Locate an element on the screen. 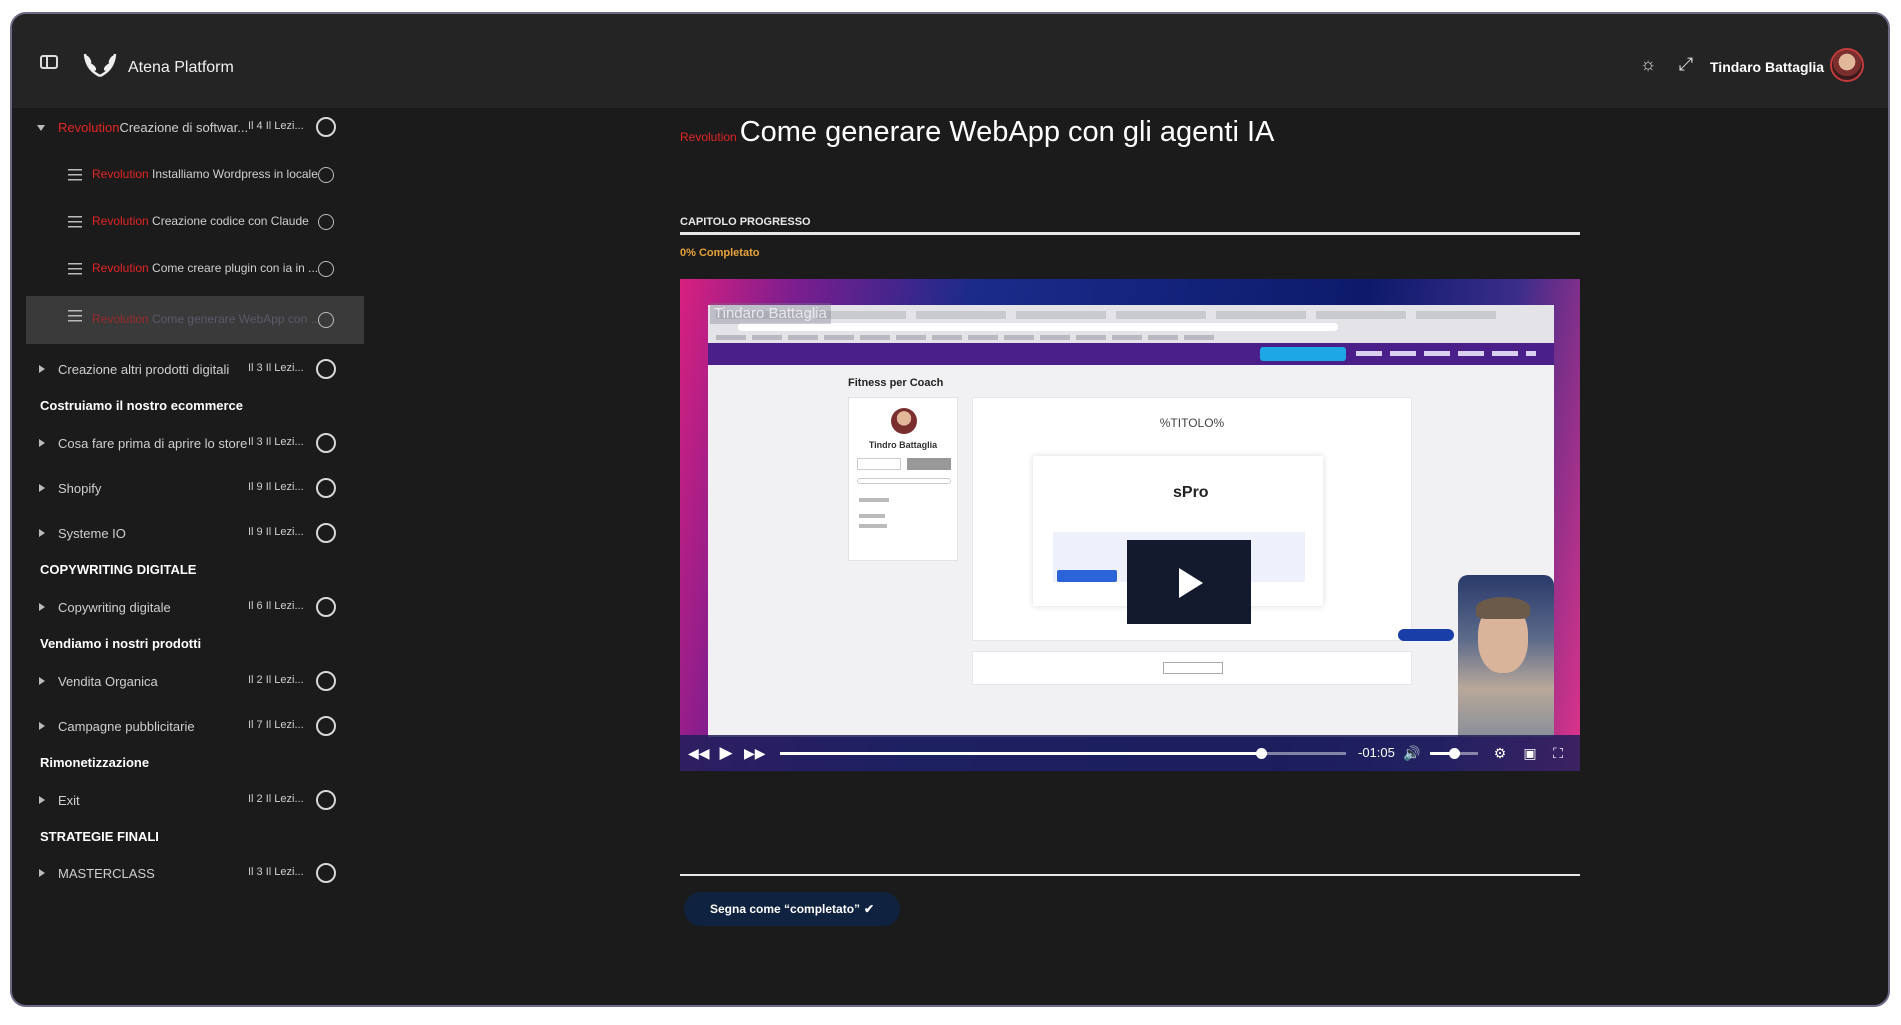 Image resolution: width=1901 pixels, height=1025 pixels. module-title: Vendita Organica is located at coordinates (108, 681).